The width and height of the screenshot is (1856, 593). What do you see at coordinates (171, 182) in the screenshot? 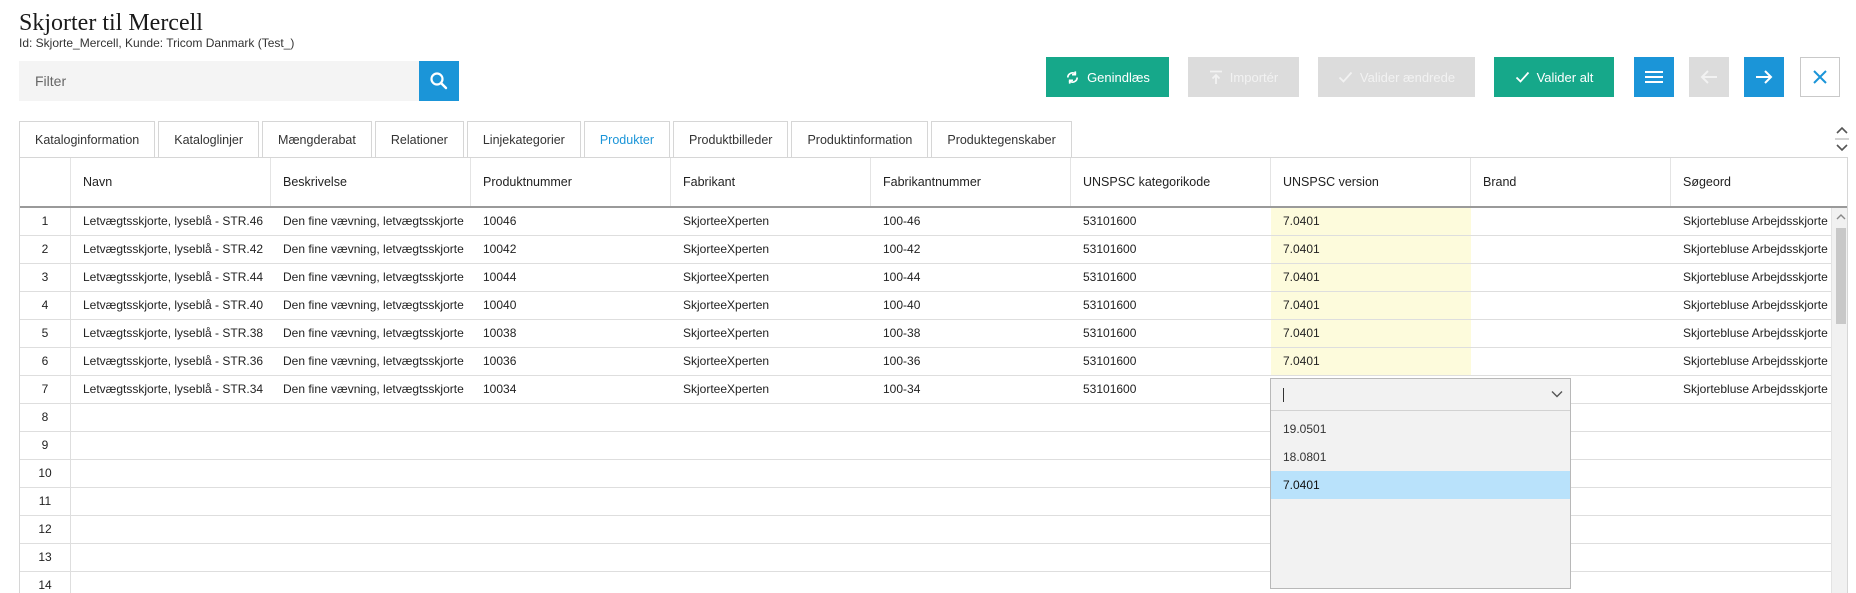
I see `column-header-navn: Navn` at bounding box center [171, 182].